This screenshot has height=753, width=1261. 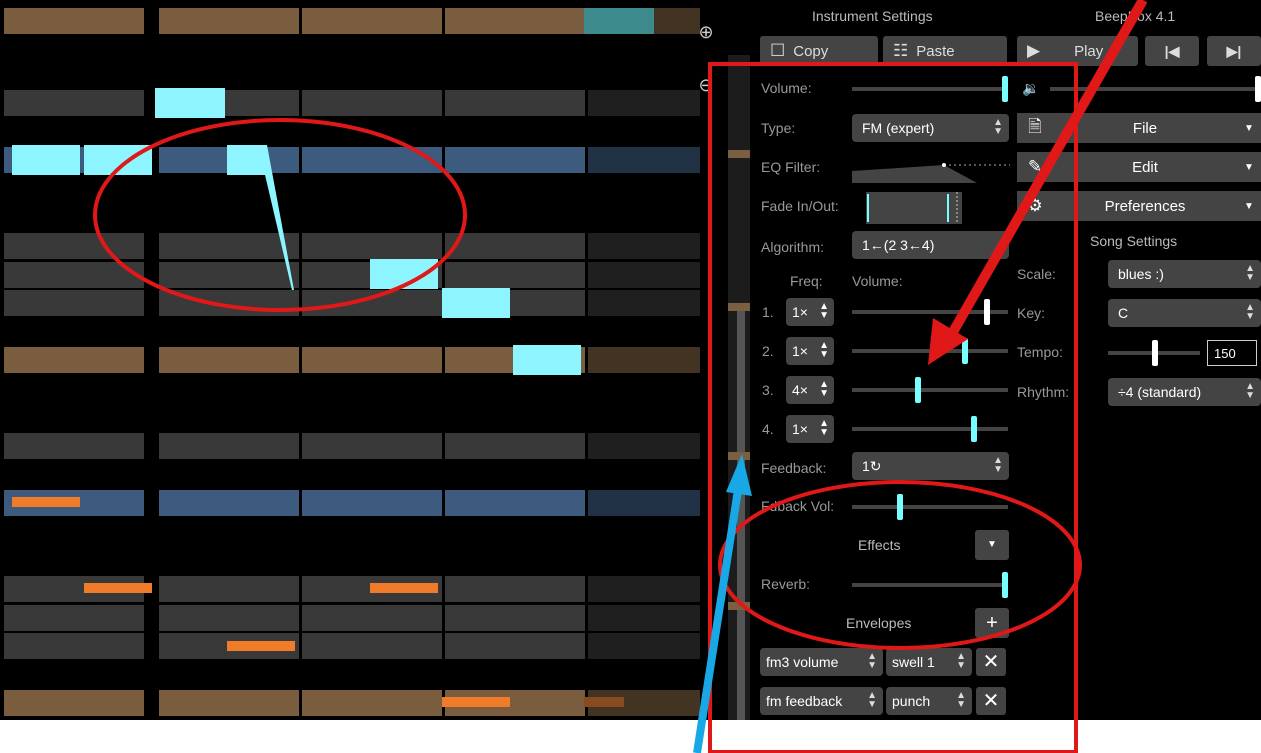 What do you see at coordinates (819, 51) in the screenshot?
I see `copy-button: ☐ Copy` at bounding box center [819, 51].